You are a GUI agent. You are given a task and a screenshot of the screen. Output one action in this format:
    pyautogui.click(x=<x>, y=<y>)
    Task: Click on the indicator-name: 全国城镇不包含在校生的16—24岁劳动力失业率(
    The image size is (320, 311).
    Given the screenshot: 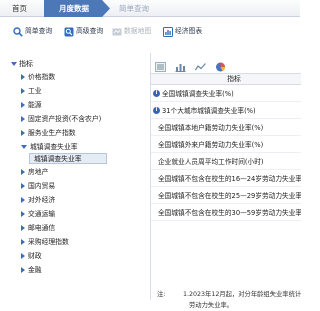 What is the action you would take?
    pyautogui.click(x=229, y=178)
    